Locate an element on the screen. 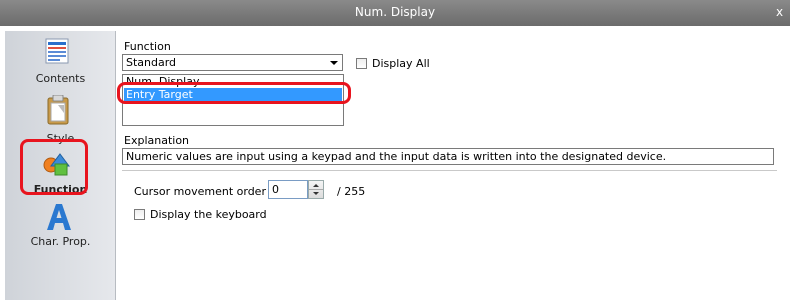 This screenshot has height=300, width=790. arrow-up-icon is located at coordinates (316, 185).